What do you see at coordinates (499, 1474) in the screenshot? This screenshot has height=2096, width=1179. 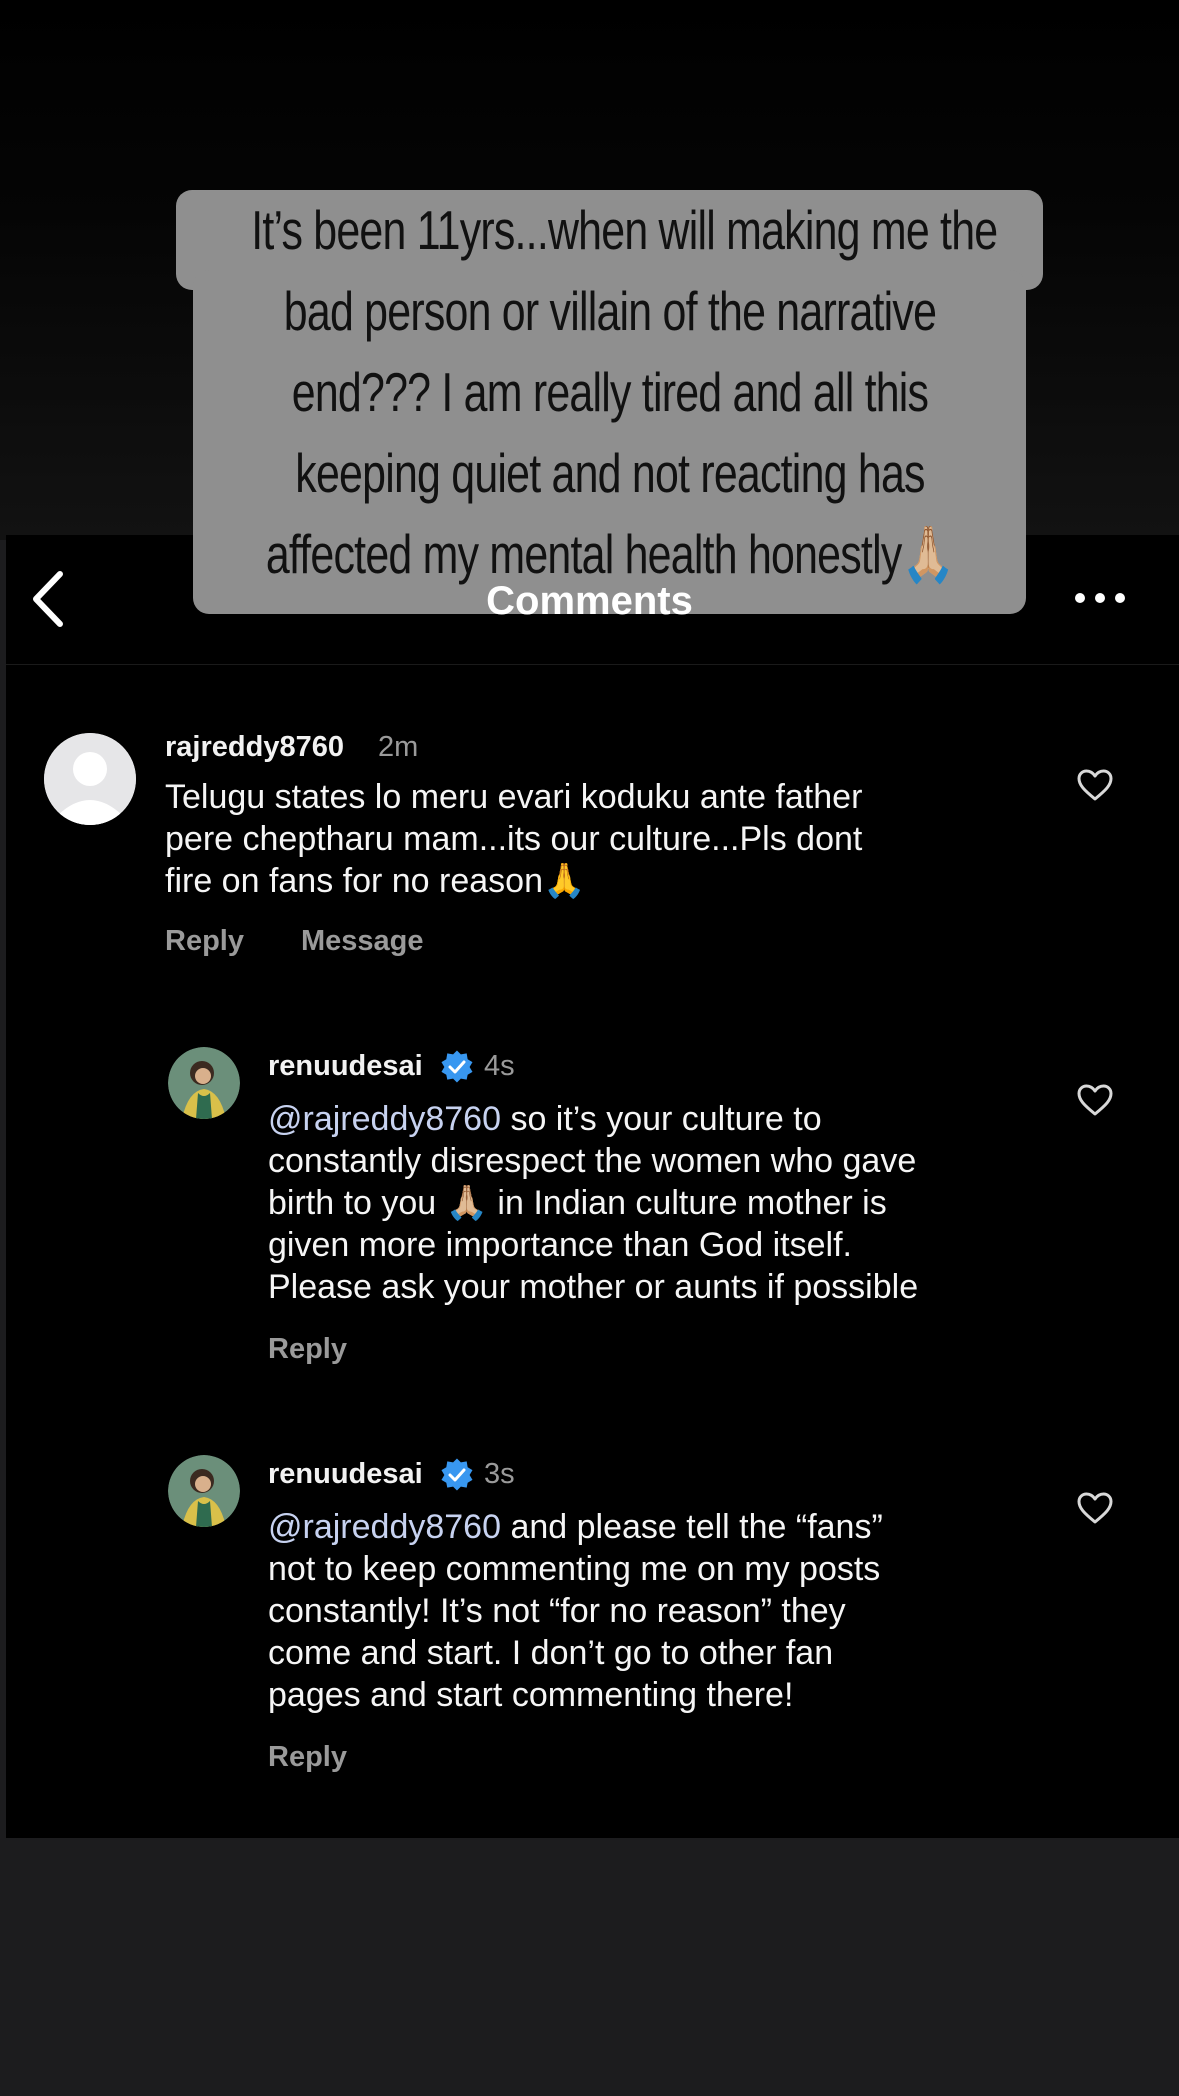 I see `comment-timestamp: 3s` at bounding box center [499, 1474].